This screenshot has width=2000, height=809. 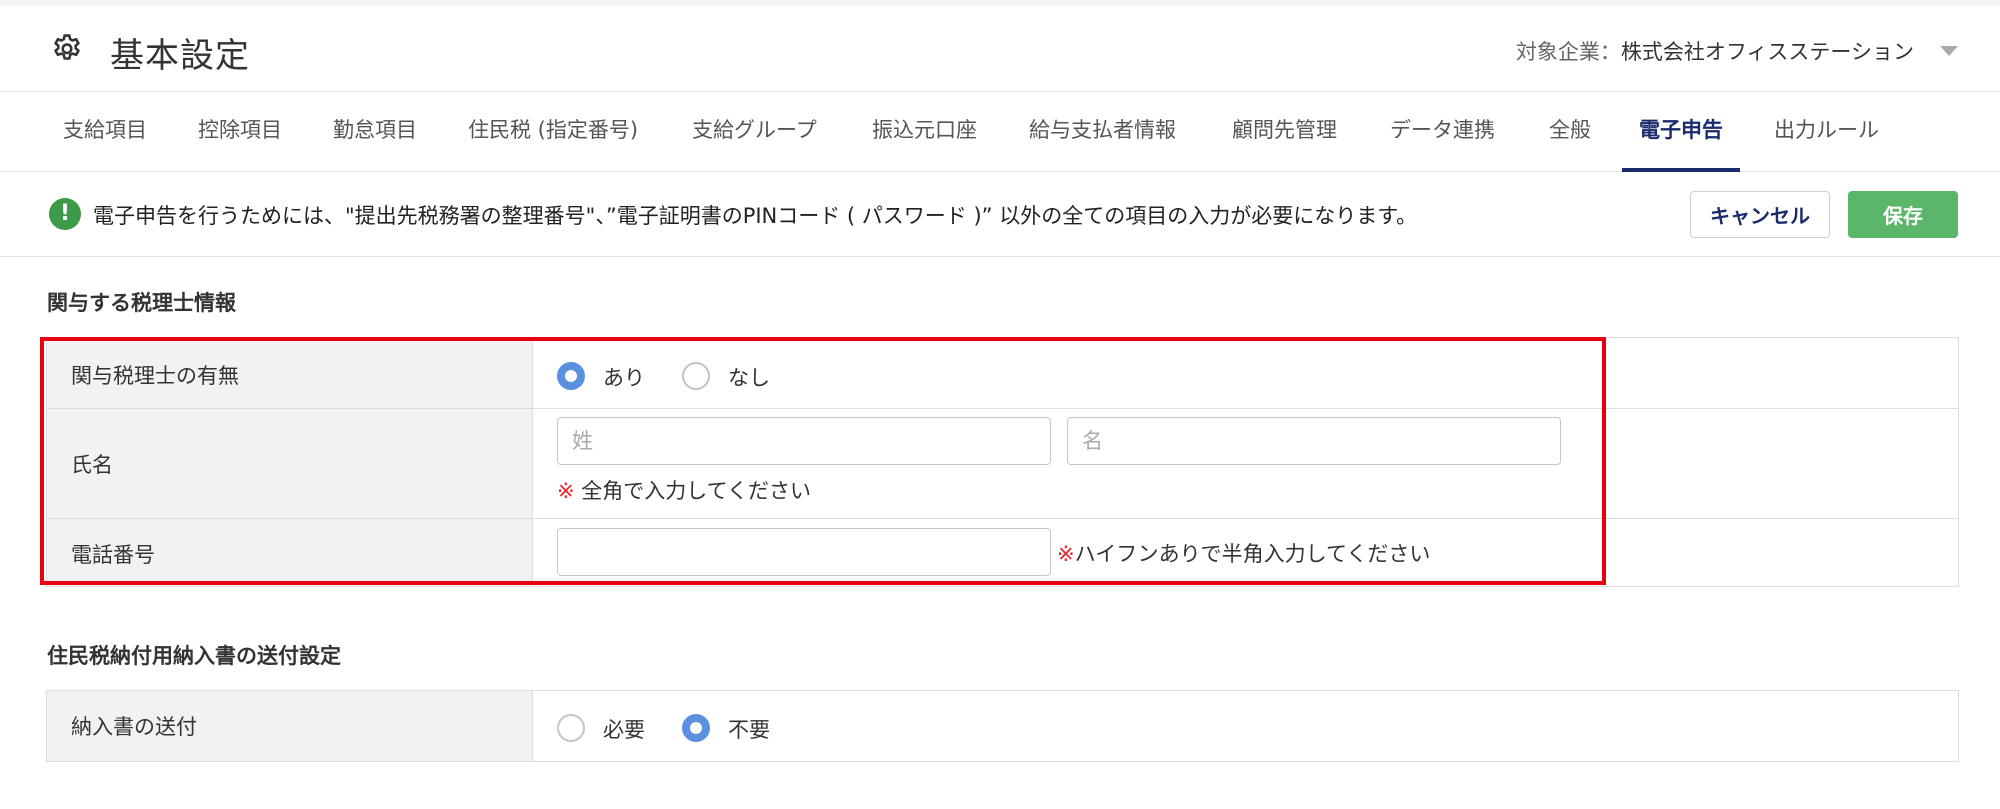 I want to click on last-name-input, so click(x=804, y=441).